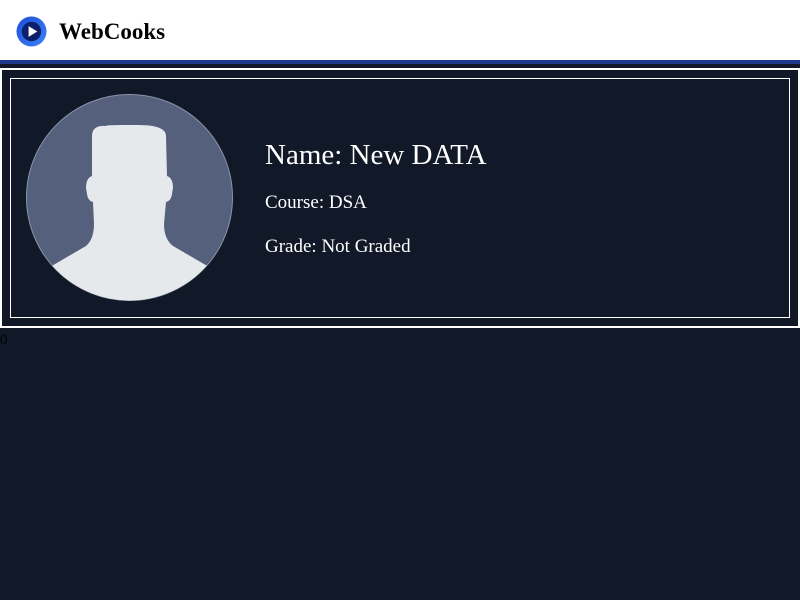 The height and width of the screenshot is (600, 800). What do you see at coordinates (376, 155) in the screenshot?
I see `student-name: Name: New DATA` at bounding box center [376, 155].